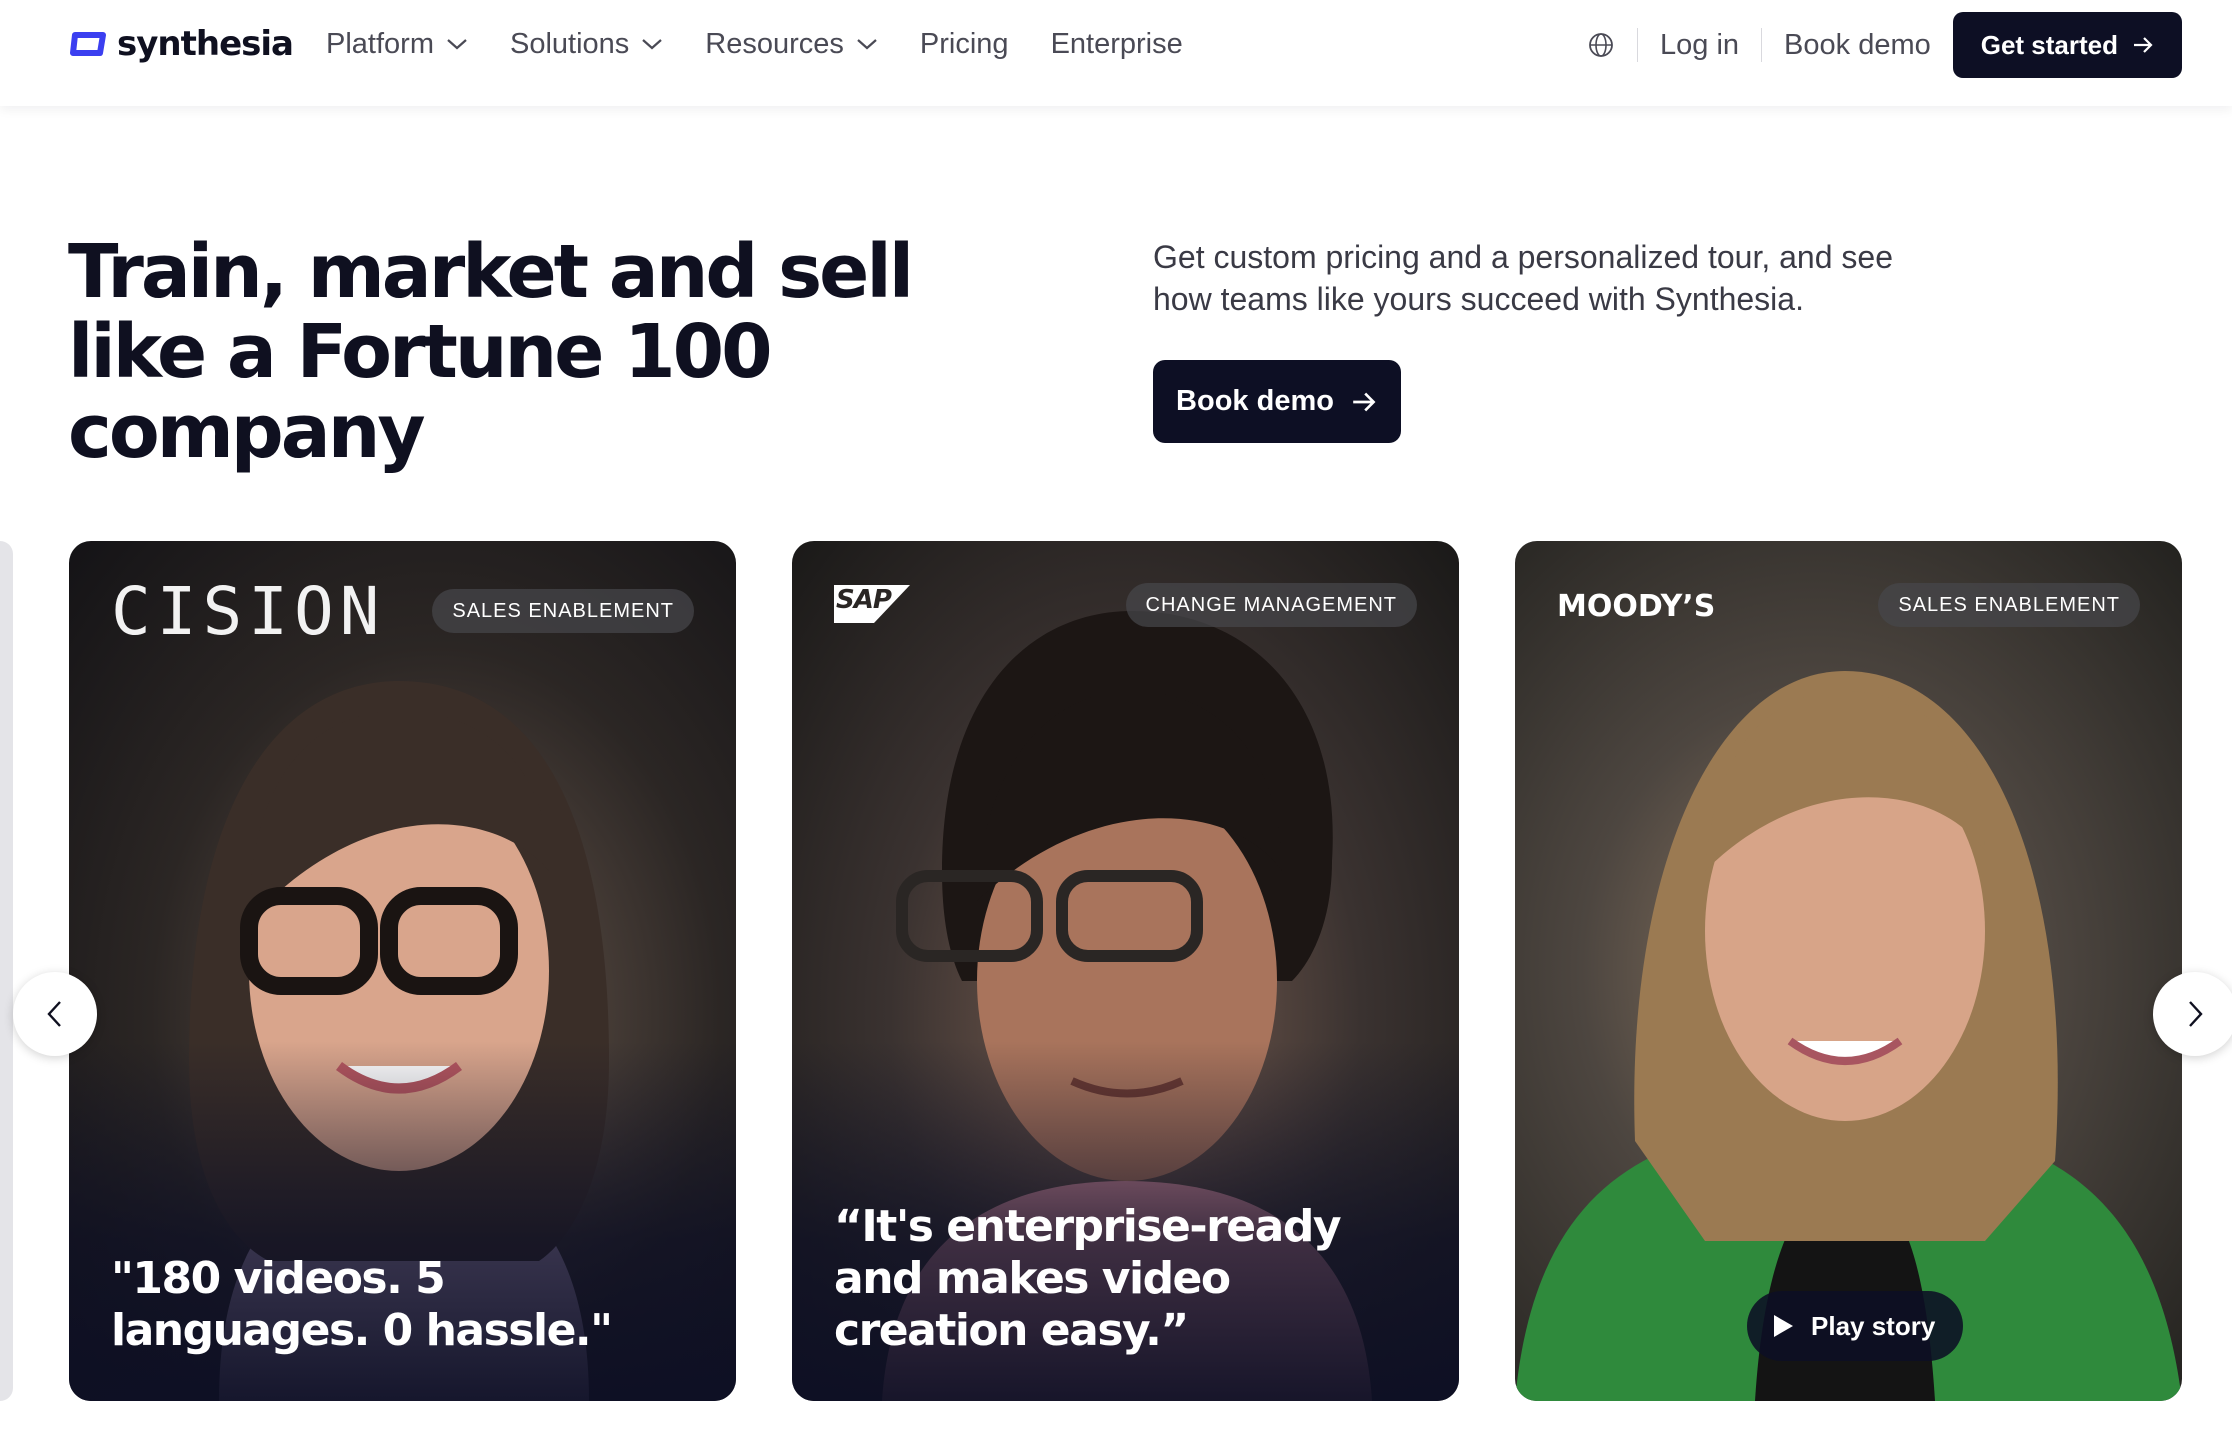 The width and height of the screenshot is (2232, 1452). I want to click on play-story-button: Play story, so click(1855, 1326).